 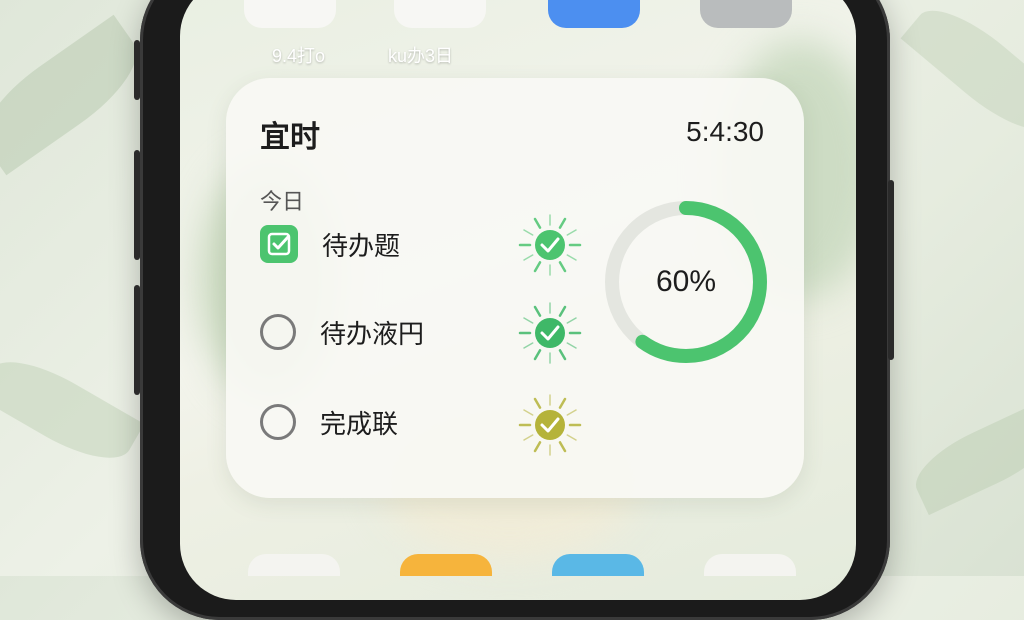 I want to click on task-row: 待办液円, so click(x=342, y=332).